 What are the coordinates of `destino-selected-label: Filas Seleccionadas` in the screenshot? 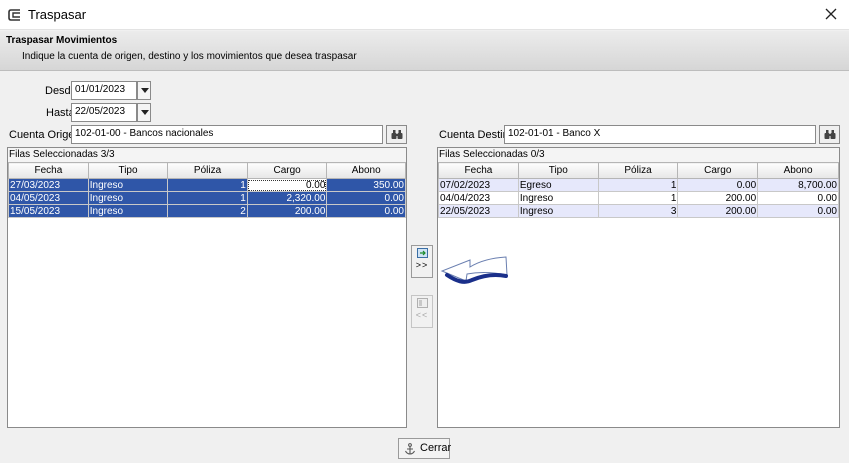 It's located at (483, 154).